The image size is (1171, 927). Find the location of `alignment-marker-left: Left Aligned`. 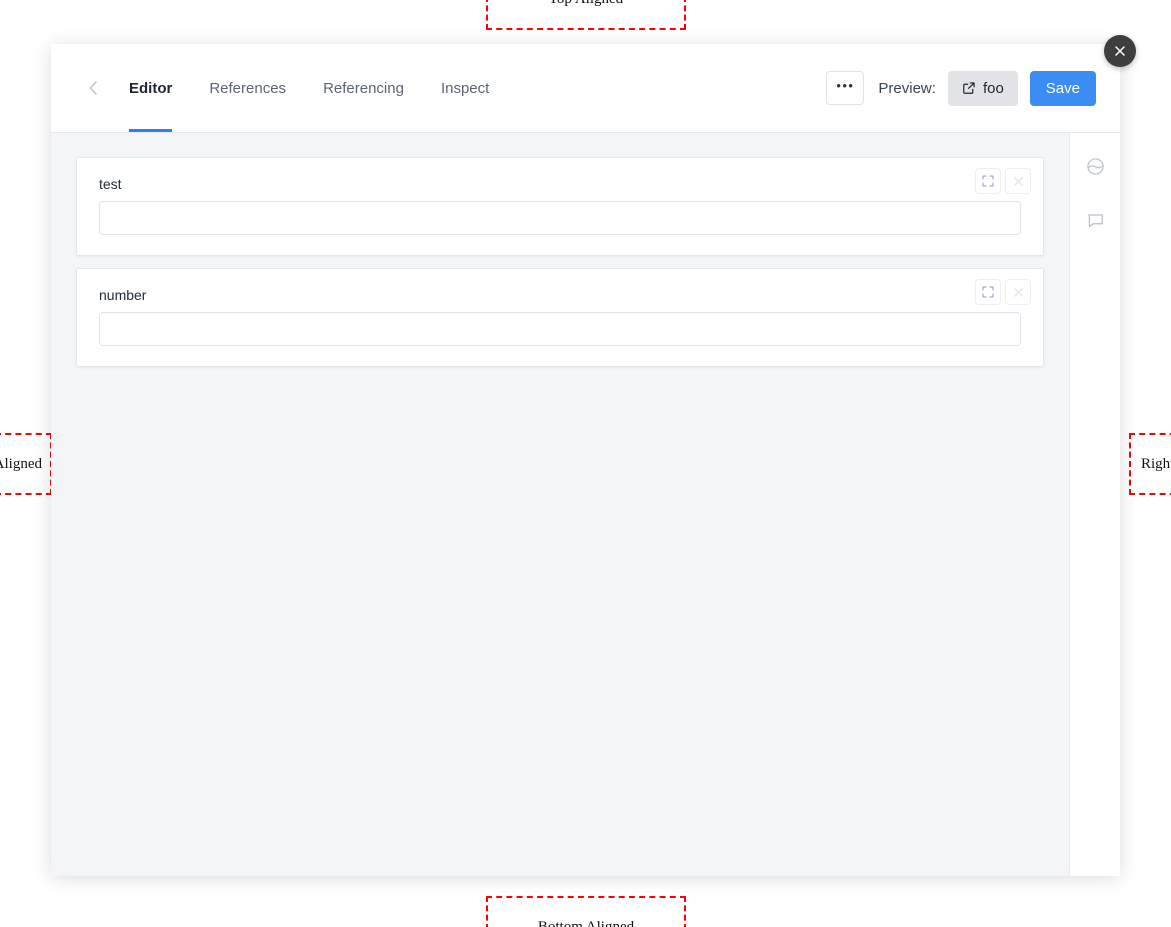

alignment-marker-left: Left Aligned is located at coordinates (26, 464).